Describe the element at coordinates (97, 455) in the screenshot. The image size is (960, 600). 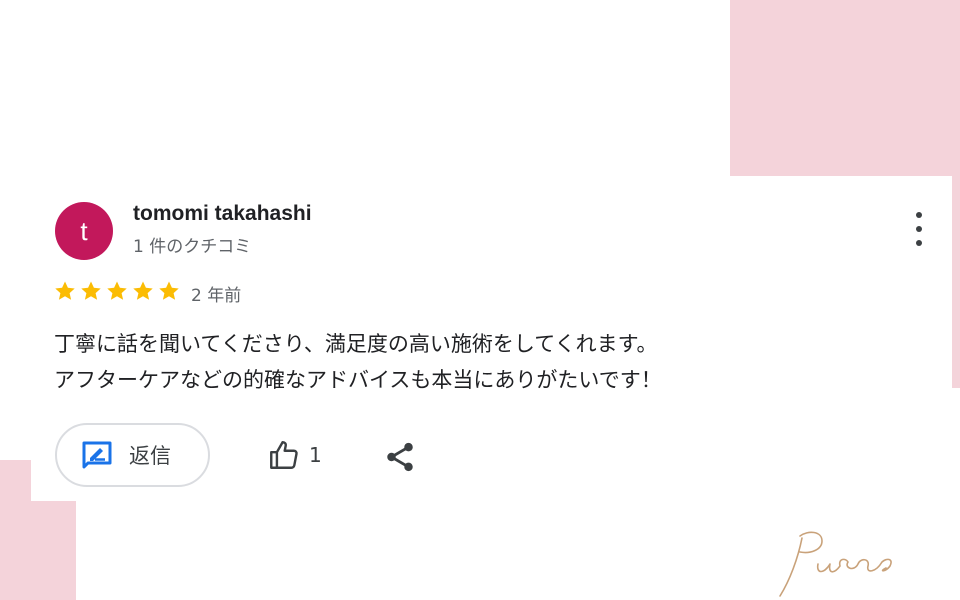
I see `reply-edit-icon` at that location.